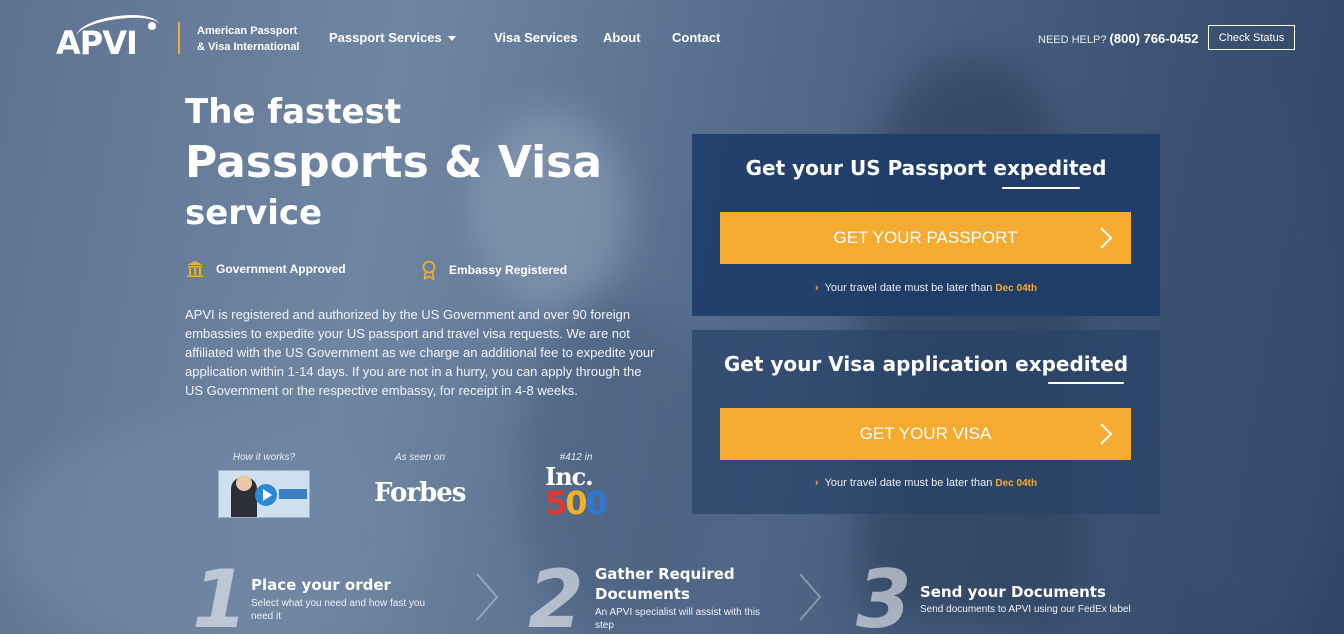 The image size is (1344, 634). What do you see at coordinates (884, 593) in the screenshot?
I see `step-number: 3` at bounding box center [884, 593].